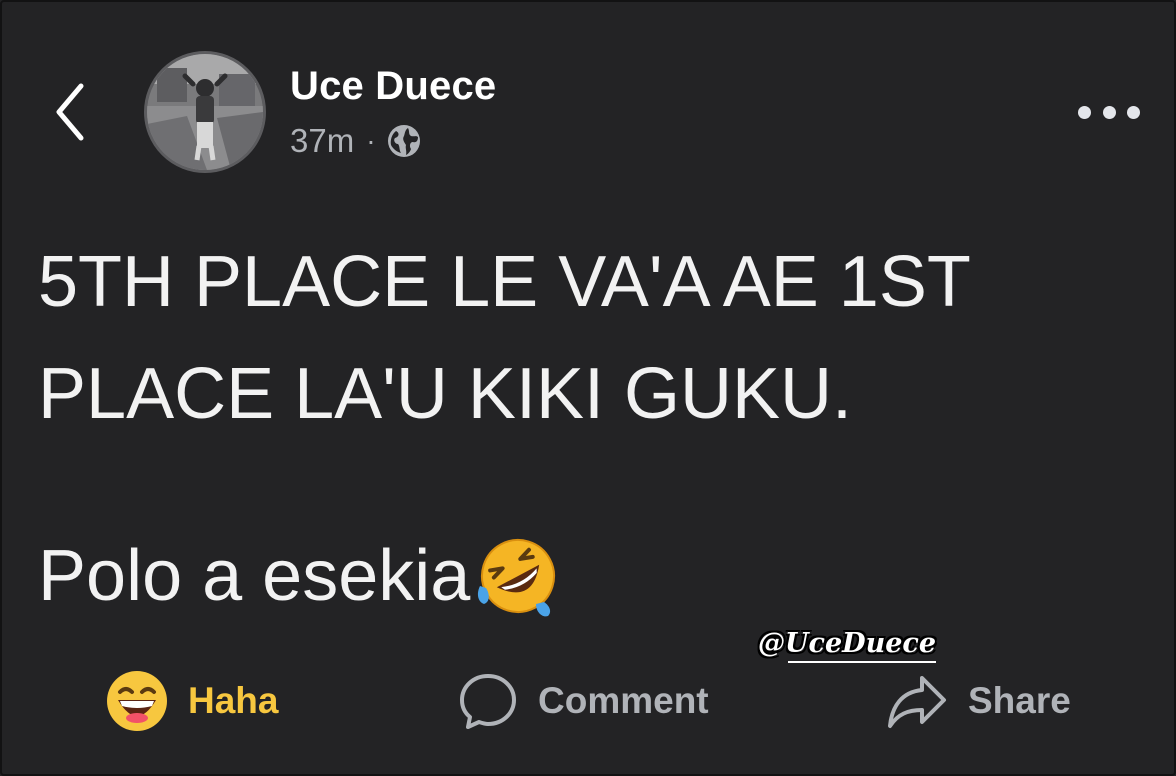 This screenshot has height=776, width=1176. I want to click on avatar-photo, so click(205, 112).